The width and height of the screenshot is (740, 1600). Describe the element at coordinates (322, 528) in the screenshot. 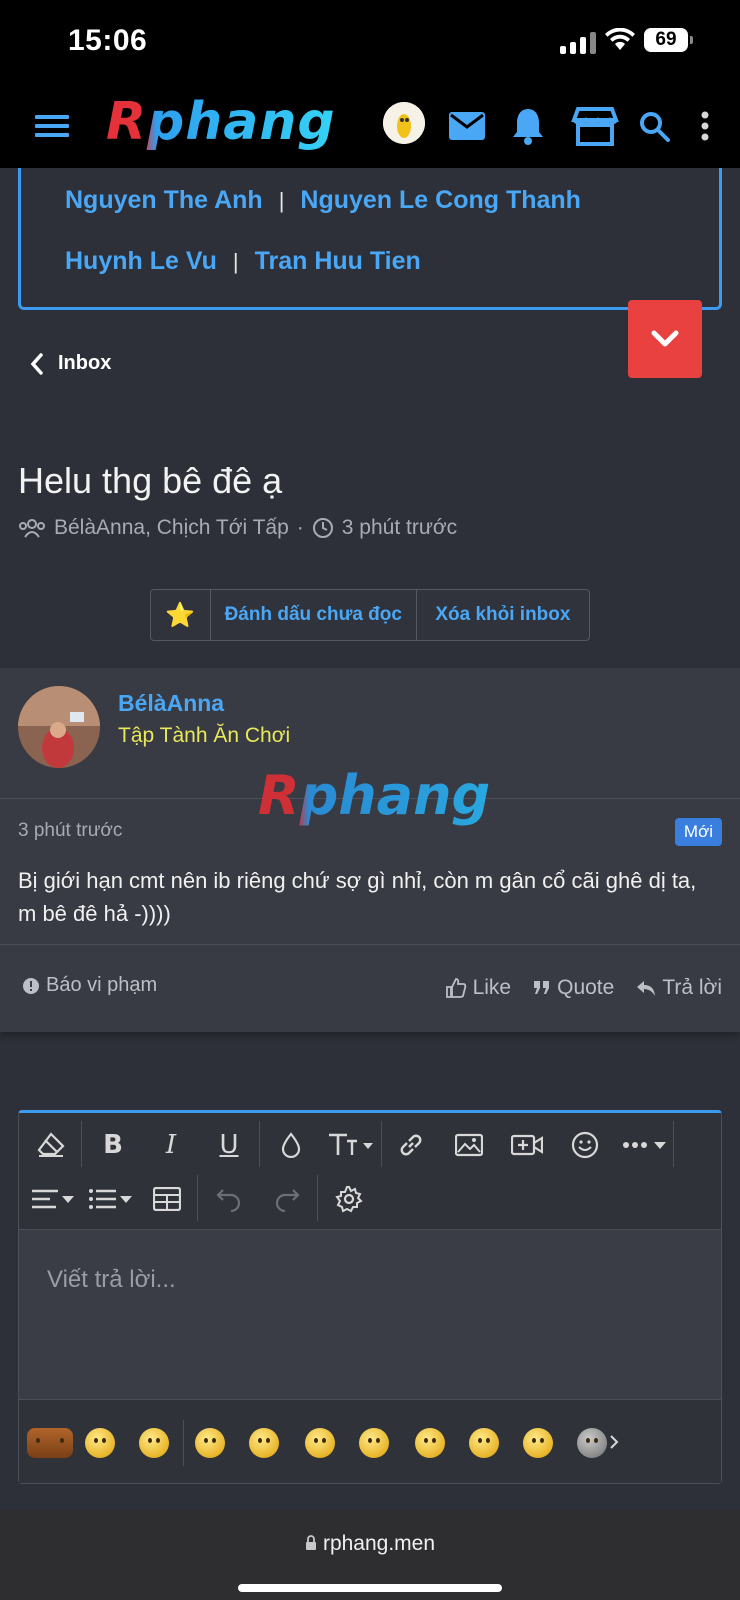

I see `clock-icon` at that location.